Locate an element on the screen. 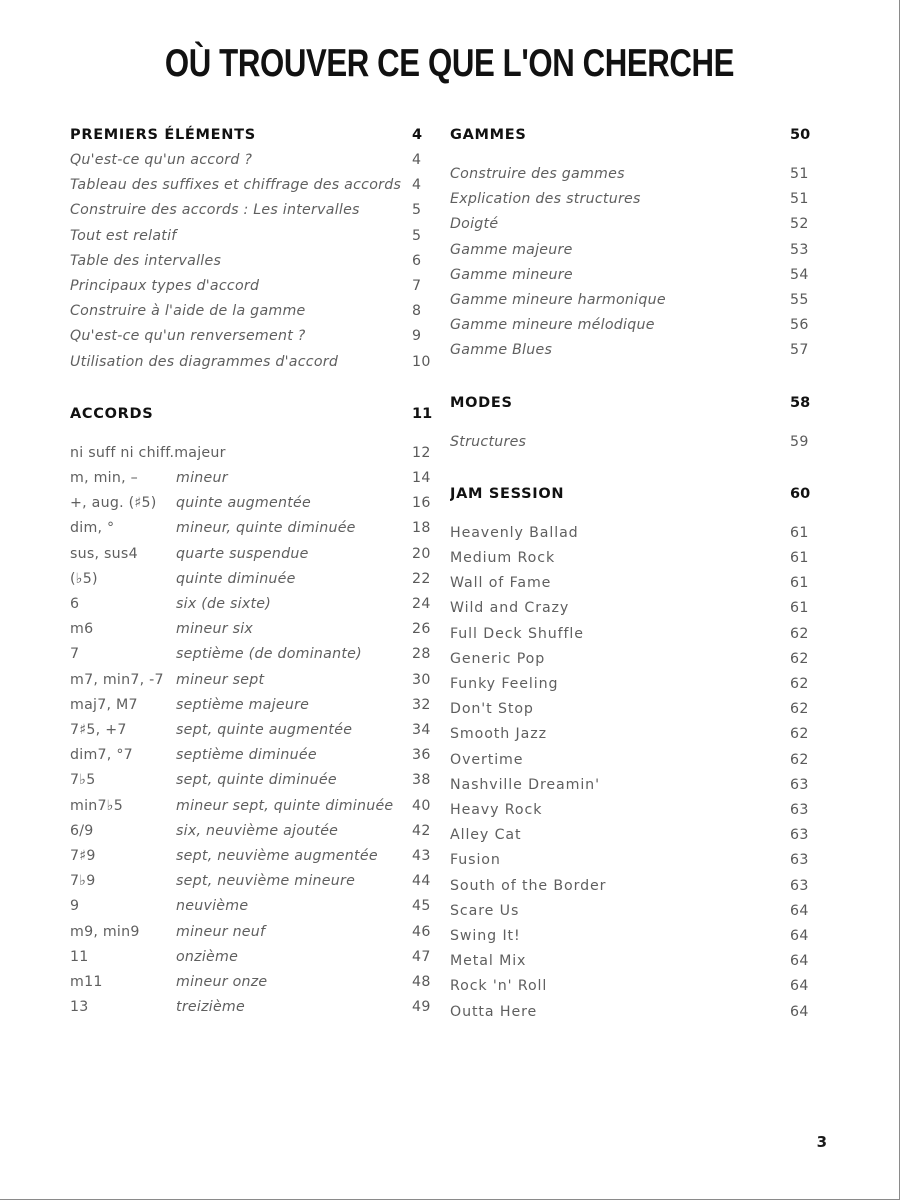 The width and height of the screenshot is (900, 1200). toc-entry-row: Heavenly Ballad 61 is located at coordinates (640, 533).